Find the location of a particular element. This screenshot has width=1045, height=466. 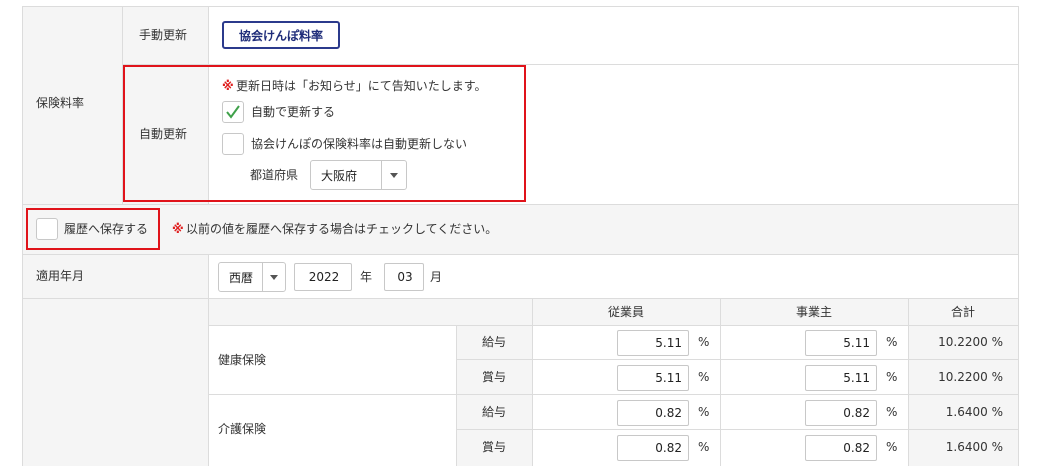

chevron-down-icon is located at coordinates (274, 277).